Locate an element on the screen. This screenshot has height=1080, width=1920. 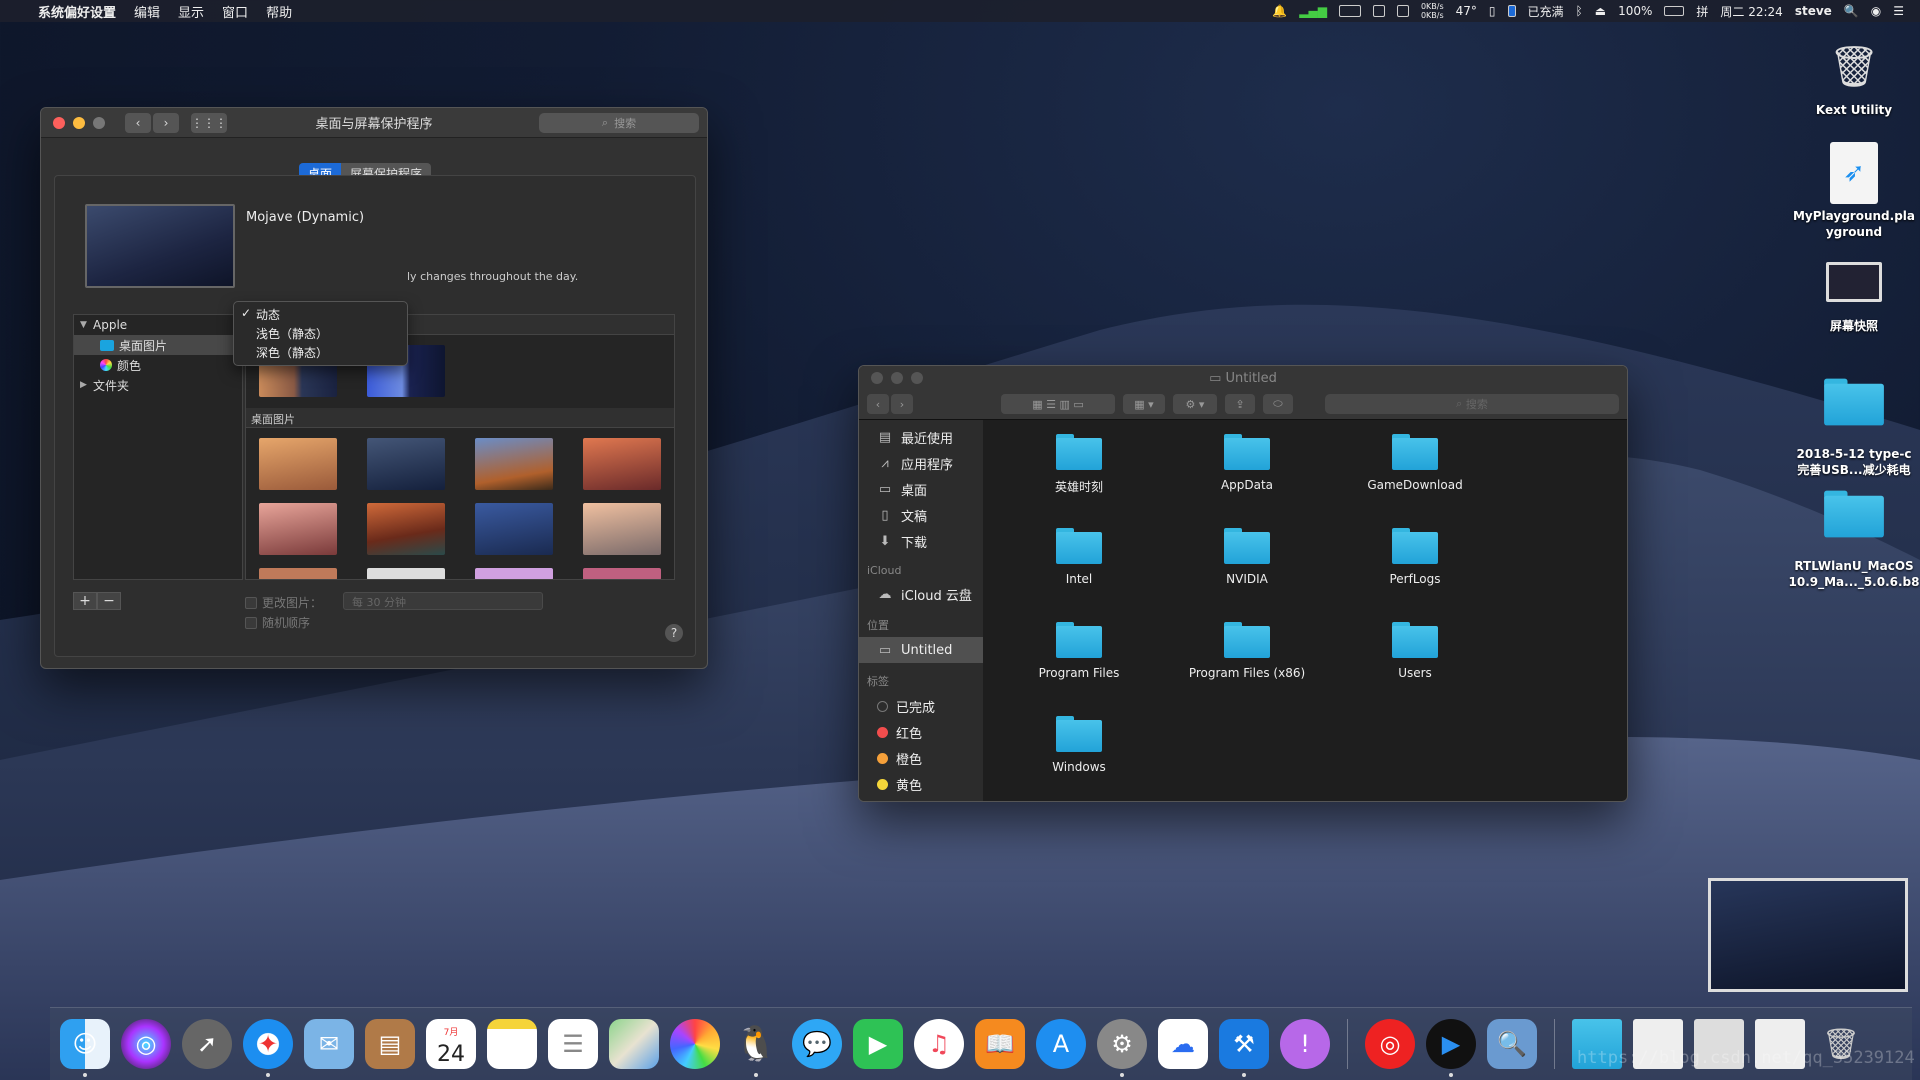
desktop-space-thumbnail is located at coordinates (1808, 935).